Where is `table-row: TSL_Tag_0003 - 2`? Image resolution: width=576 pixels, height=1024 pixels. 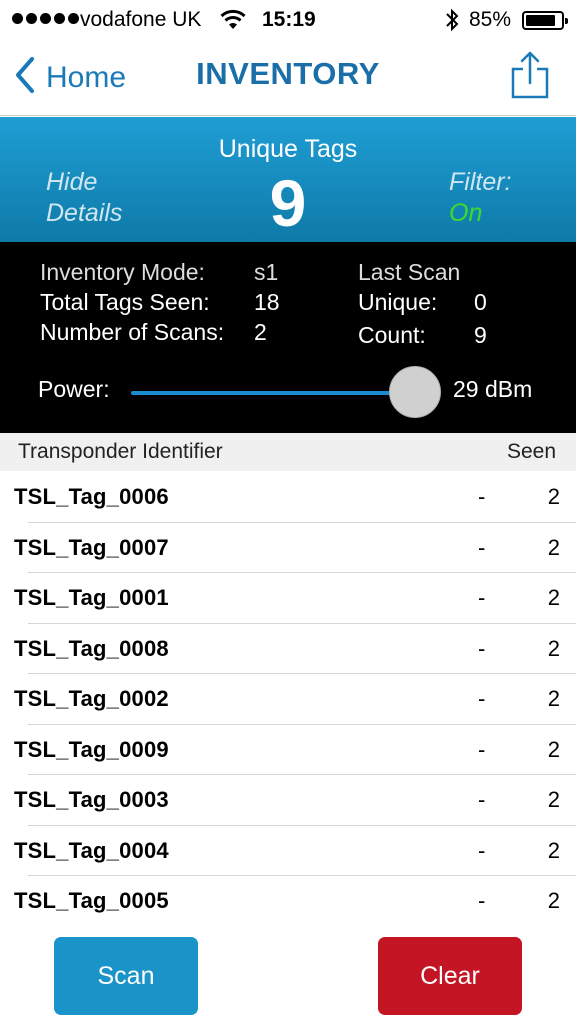 table-row: TSL_Tag_0003 - 2 is located at coordinates (288, 800).